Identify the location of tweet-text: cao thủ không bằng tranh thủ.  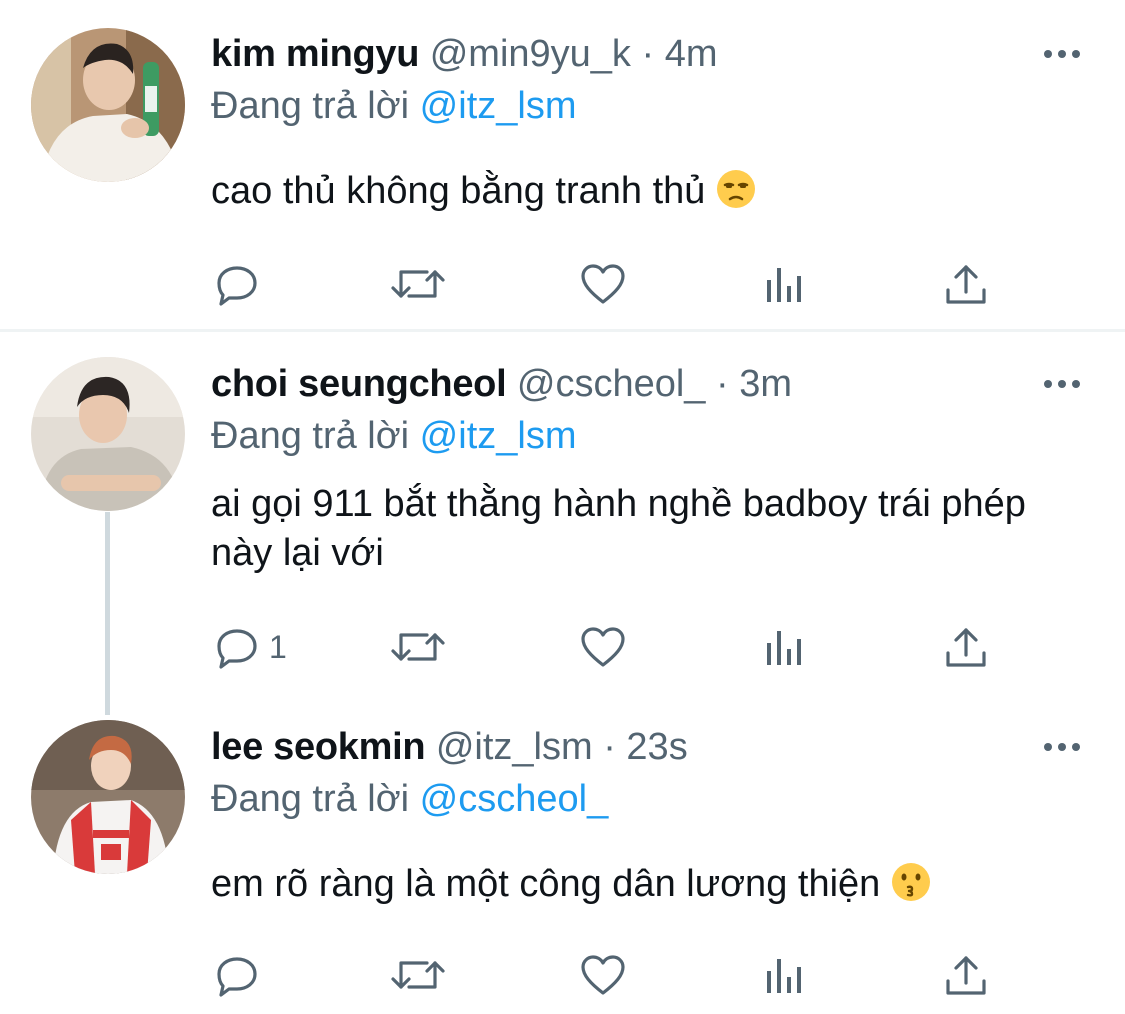
(651, 191).